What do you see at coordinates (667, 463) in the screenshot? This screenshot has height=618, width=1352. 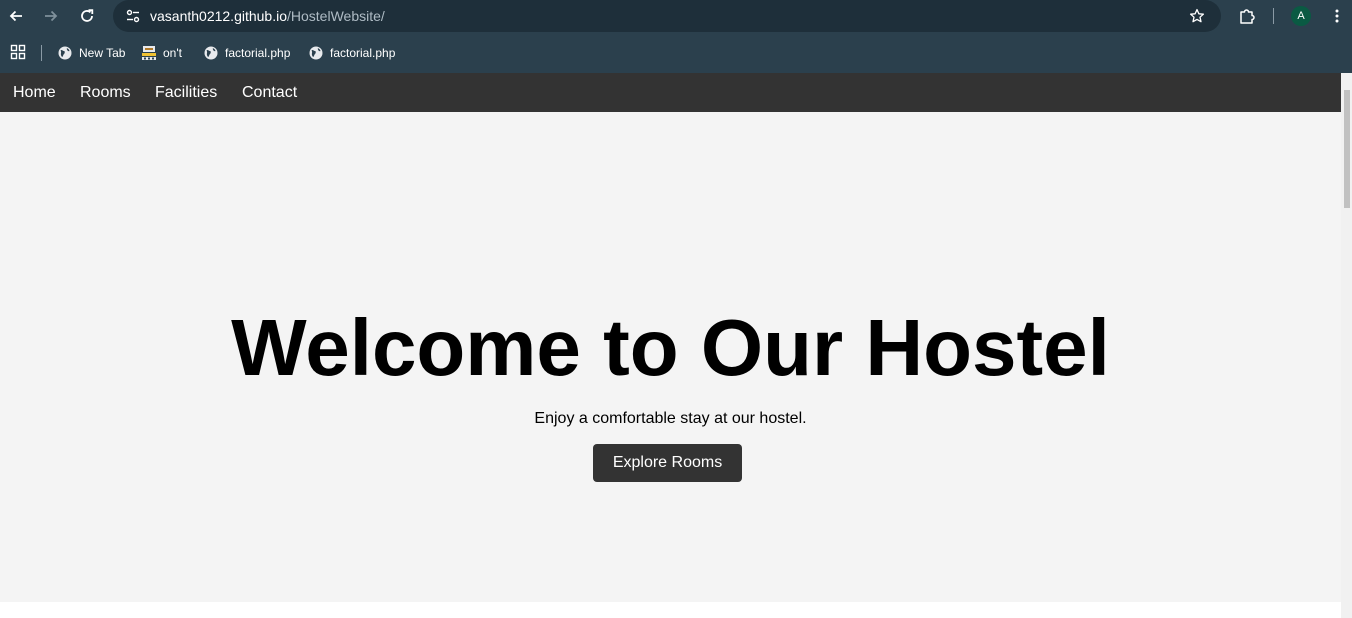 I see `explore-rooms-button: Explore Rooms` at bounding box center [667, 463].